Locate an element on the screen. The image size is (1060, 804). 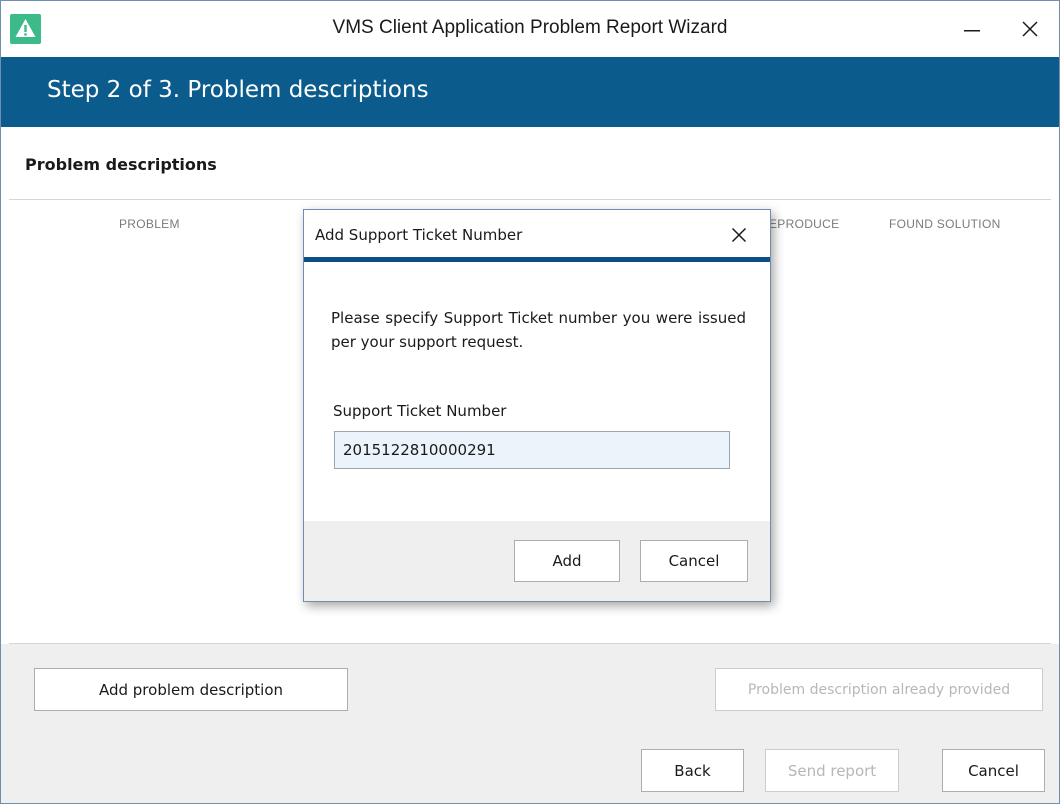
section-title: Problem descriptions is located at coordinates (121, 164).